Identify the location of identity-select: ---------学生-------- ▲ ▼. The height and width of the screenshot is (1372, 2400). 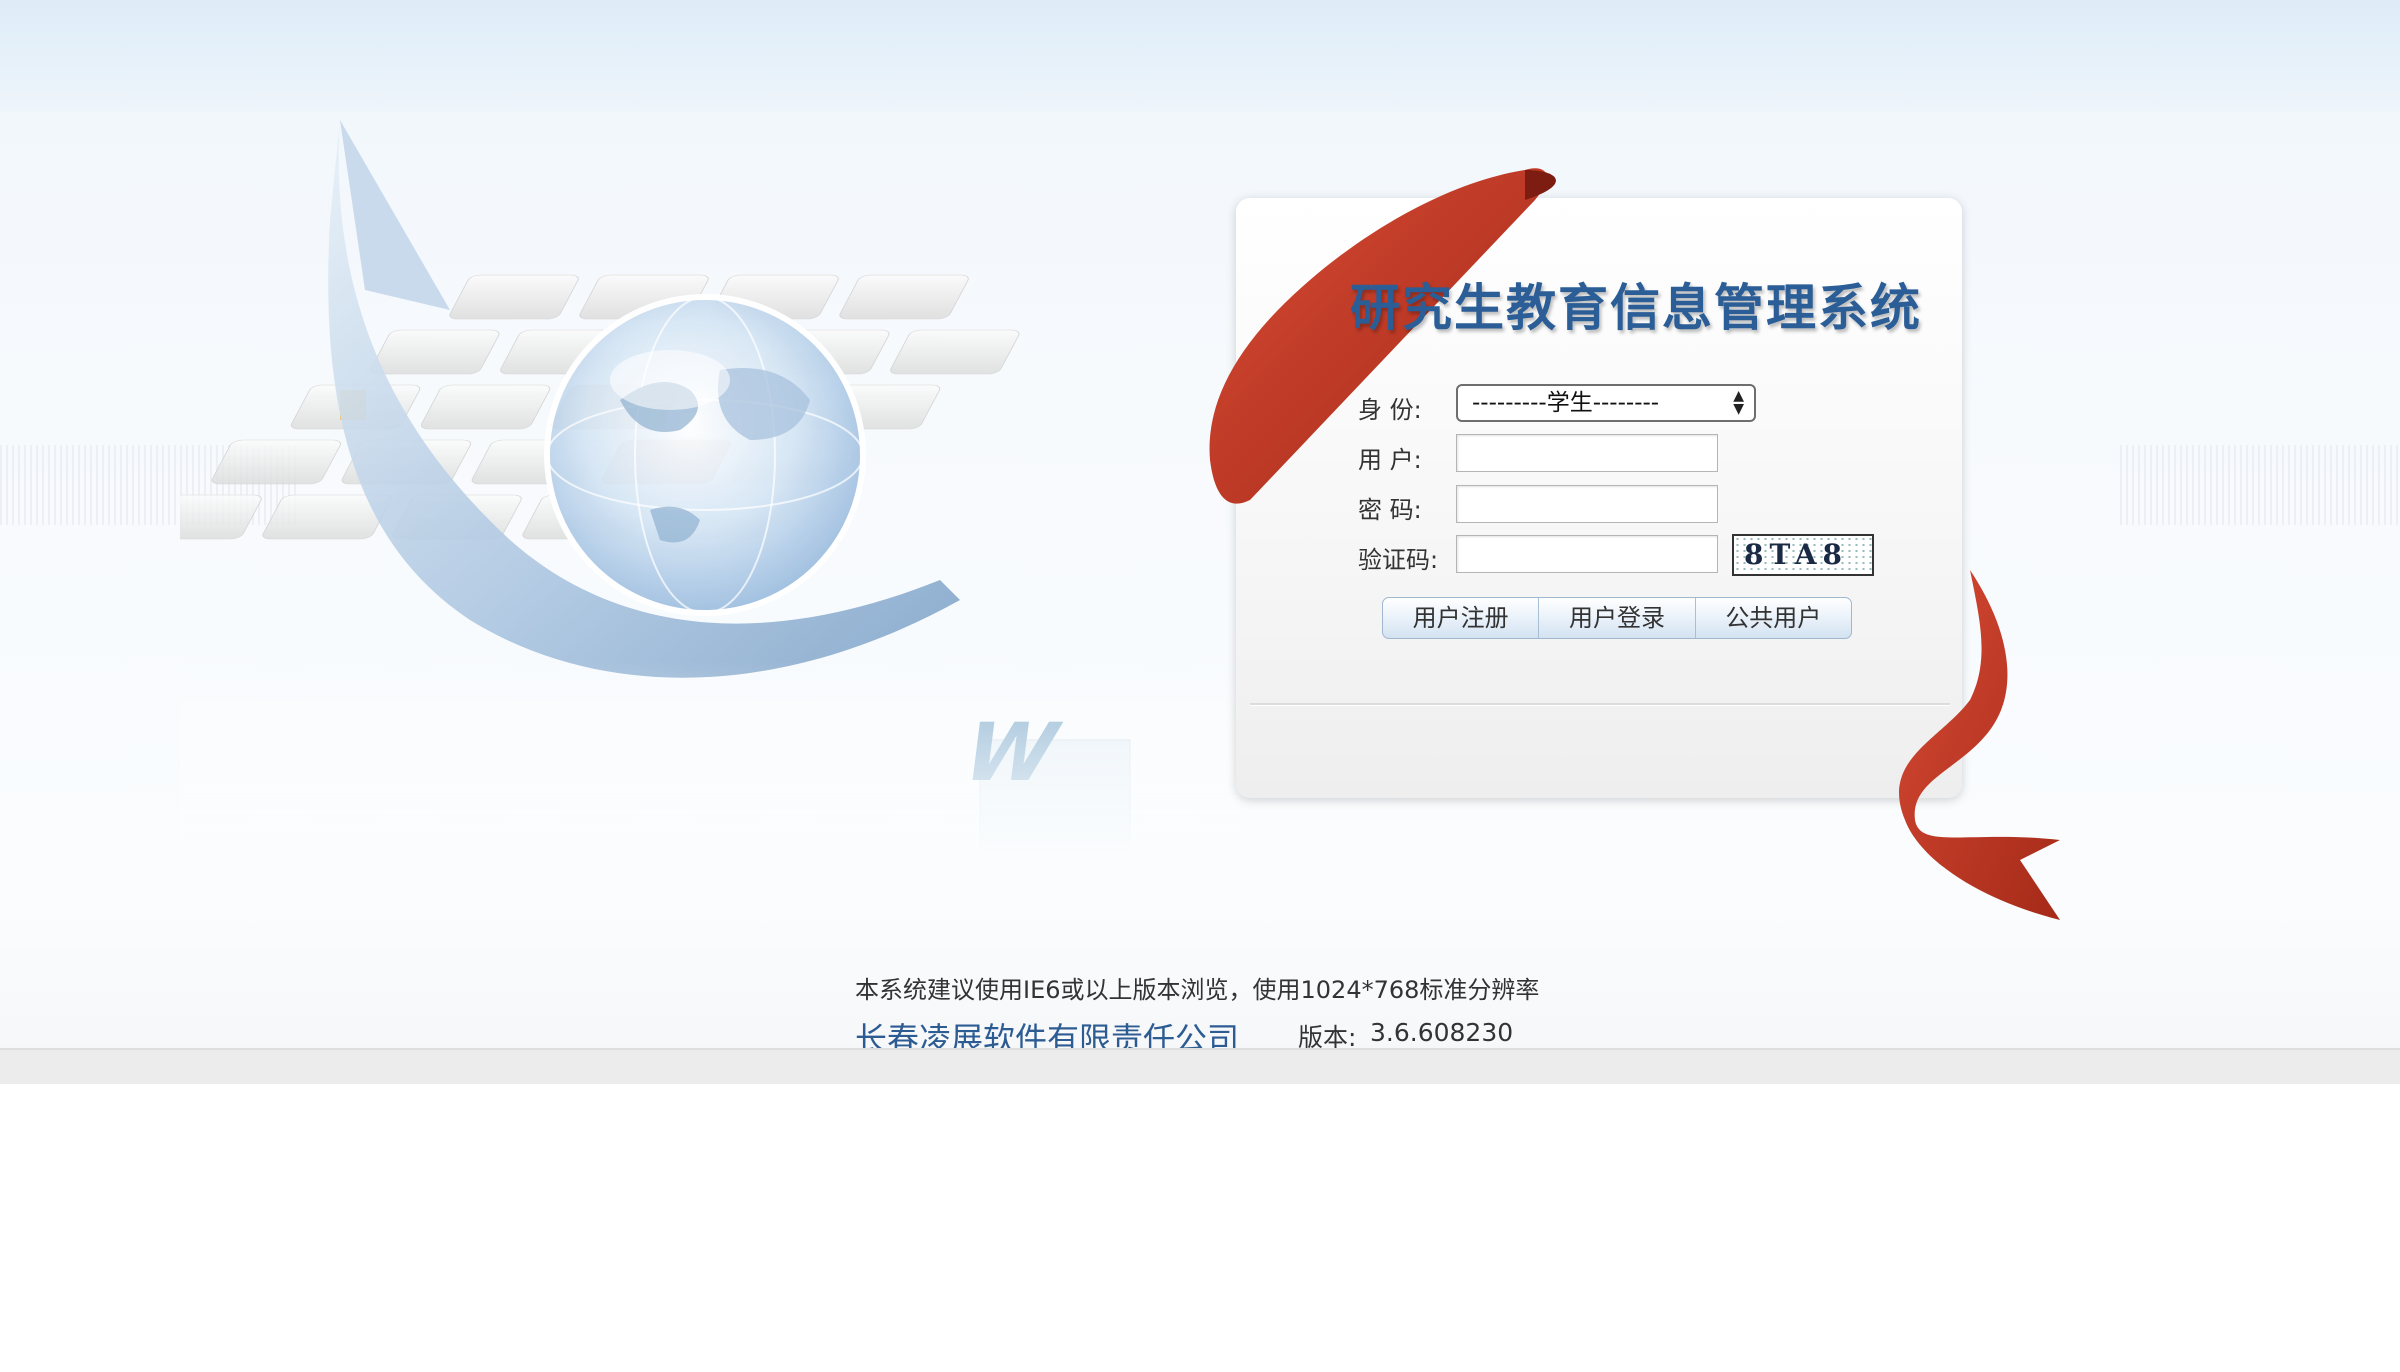
(1606, 403).